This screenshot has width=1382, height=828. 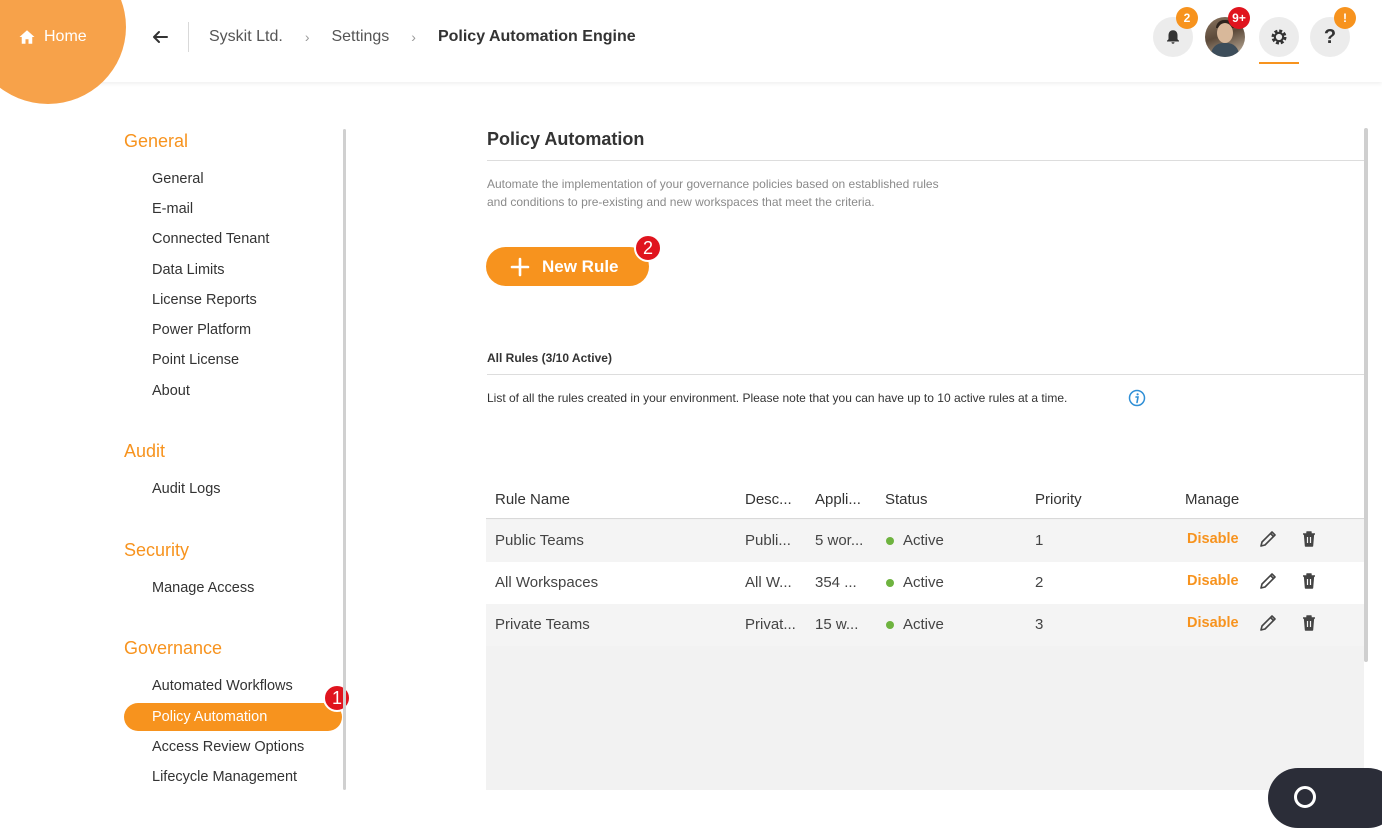 What do you see at coordinates (549, 358) in the screenshot?
I see `rules-title: All Rules (3/10 Active)` at bounding box center [549, 358].